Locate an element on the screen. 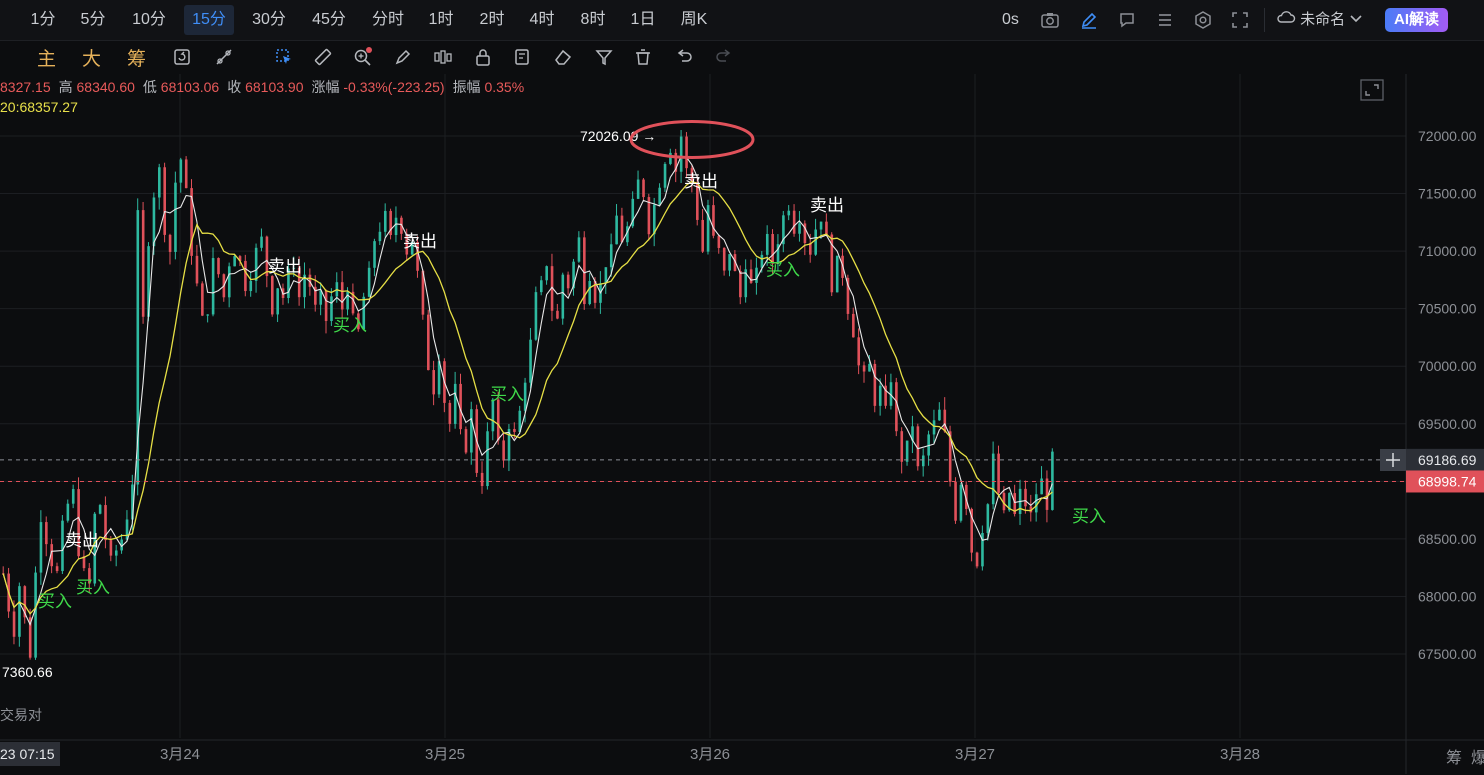 The image size is (1484, 775). timeframe-5m: 5分 is located at coordinates (93, 20).